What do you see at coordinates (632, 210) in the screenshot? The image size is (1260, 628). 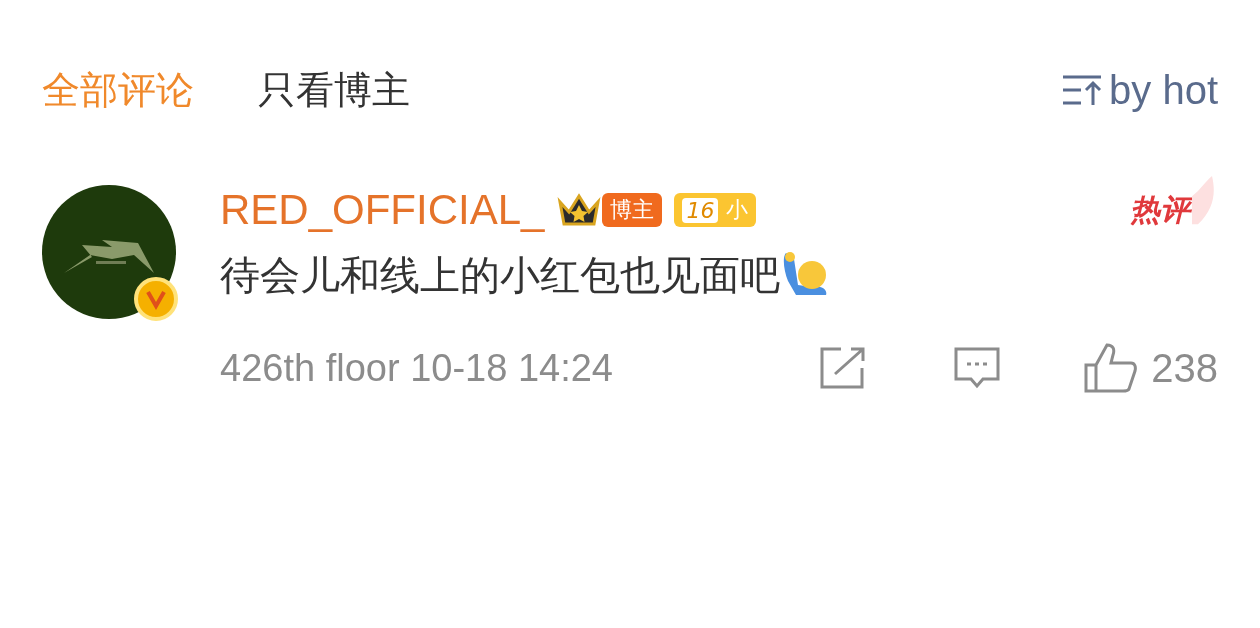 I see `blogger-badge: 博主` at bounding box center [632, 210].